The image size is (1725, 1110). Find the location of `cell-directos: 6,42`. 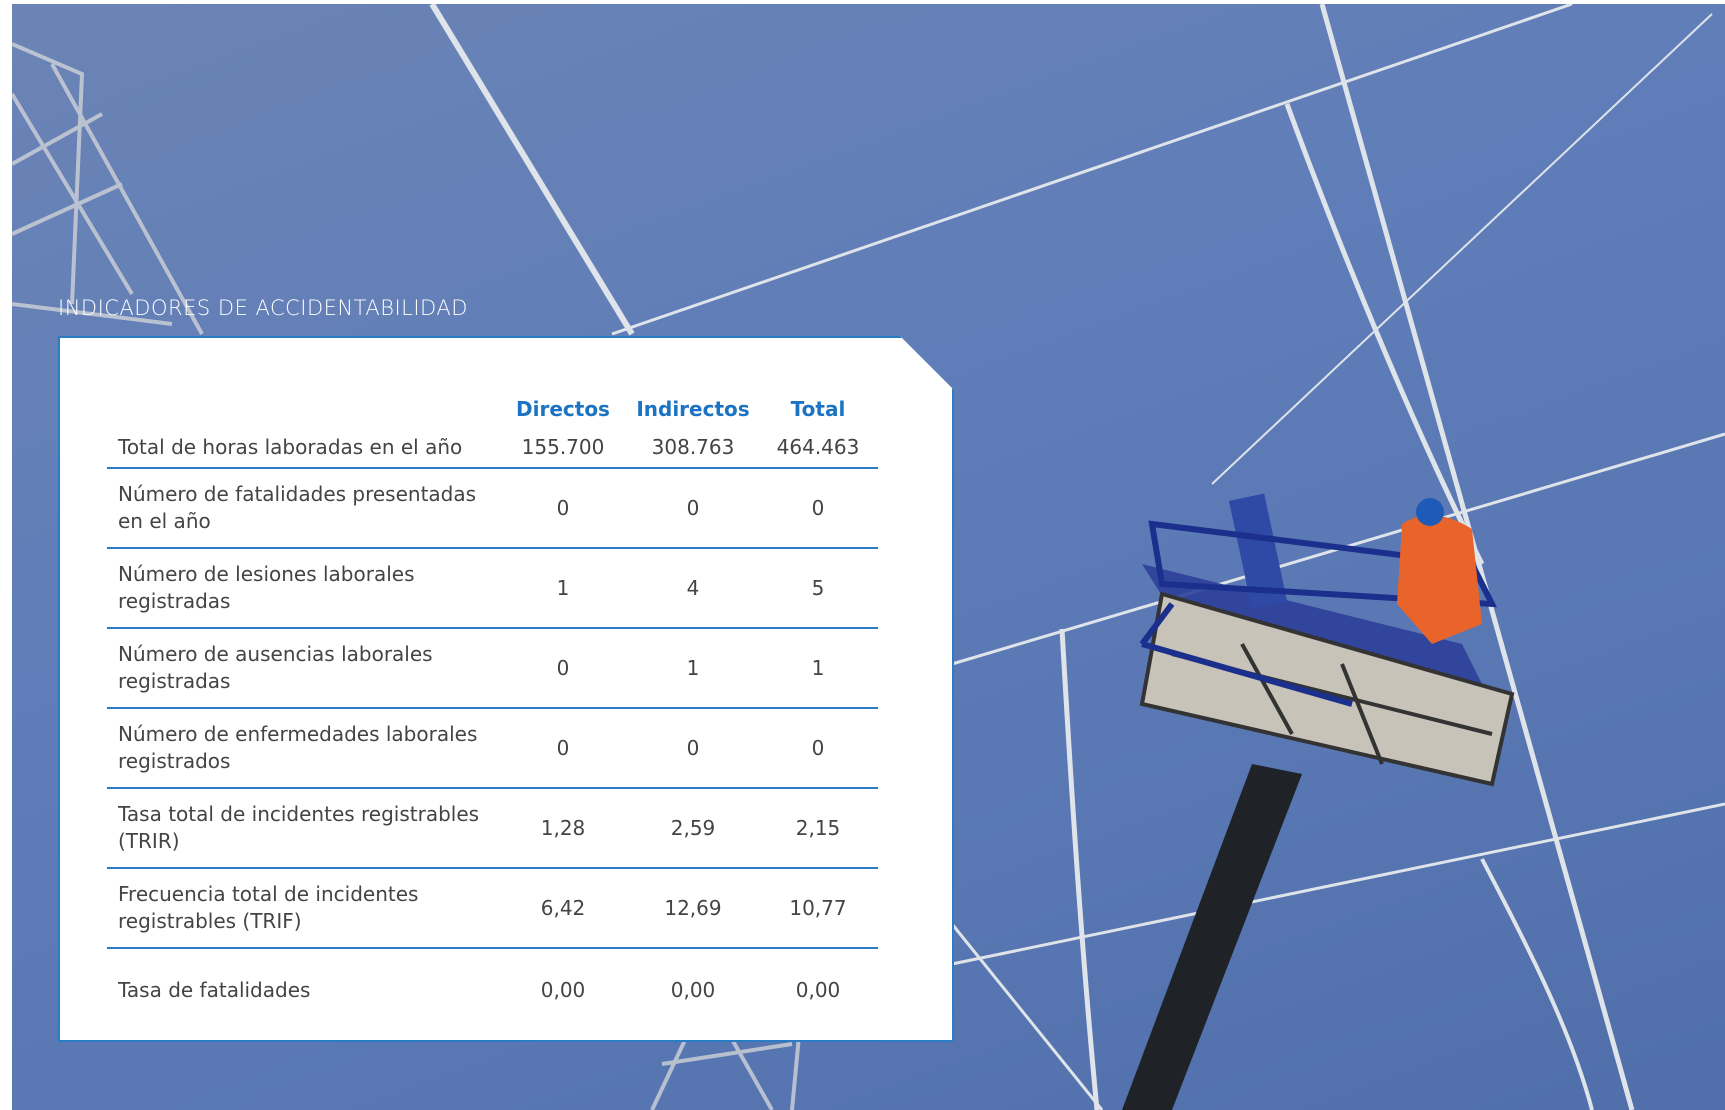

cell-directos: 6,42 is located at coordinates (563, 908).